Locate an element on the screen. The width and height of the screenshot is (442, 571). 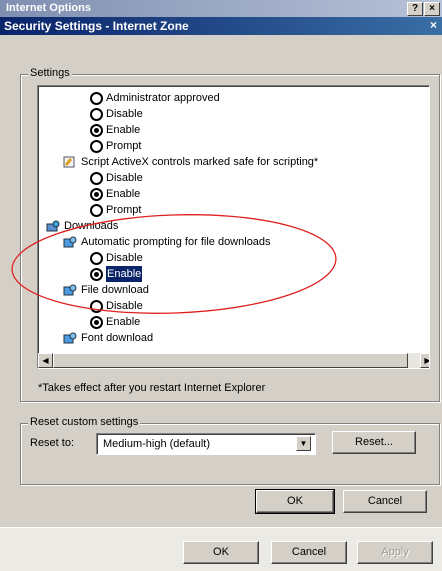
reset-to-label: Reset to: is located at coordinates (52, 443).